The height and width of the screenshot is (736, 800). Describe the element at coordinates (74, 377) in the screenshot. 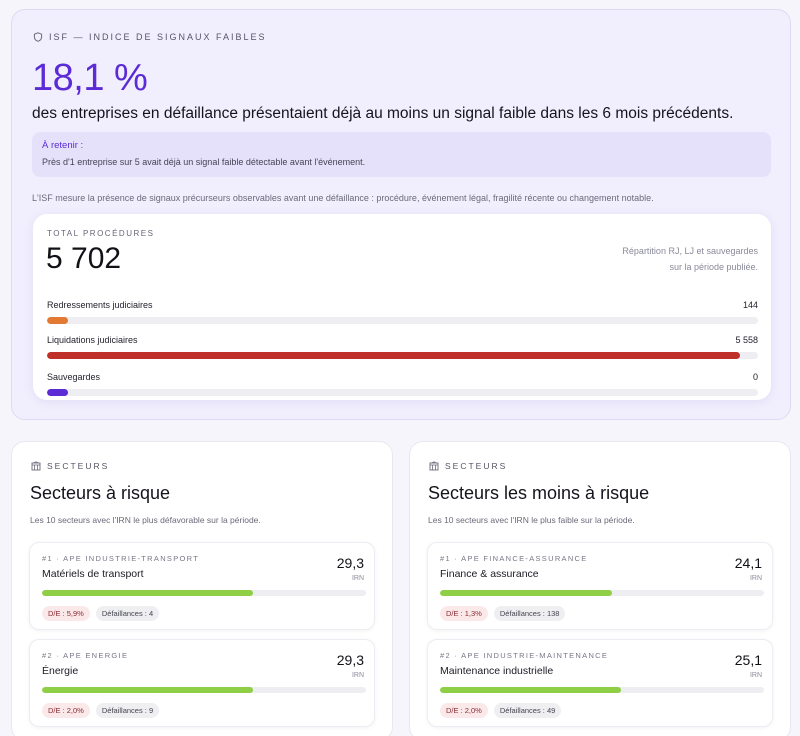

I see `procedure-label: Sauvegardes` at that location.